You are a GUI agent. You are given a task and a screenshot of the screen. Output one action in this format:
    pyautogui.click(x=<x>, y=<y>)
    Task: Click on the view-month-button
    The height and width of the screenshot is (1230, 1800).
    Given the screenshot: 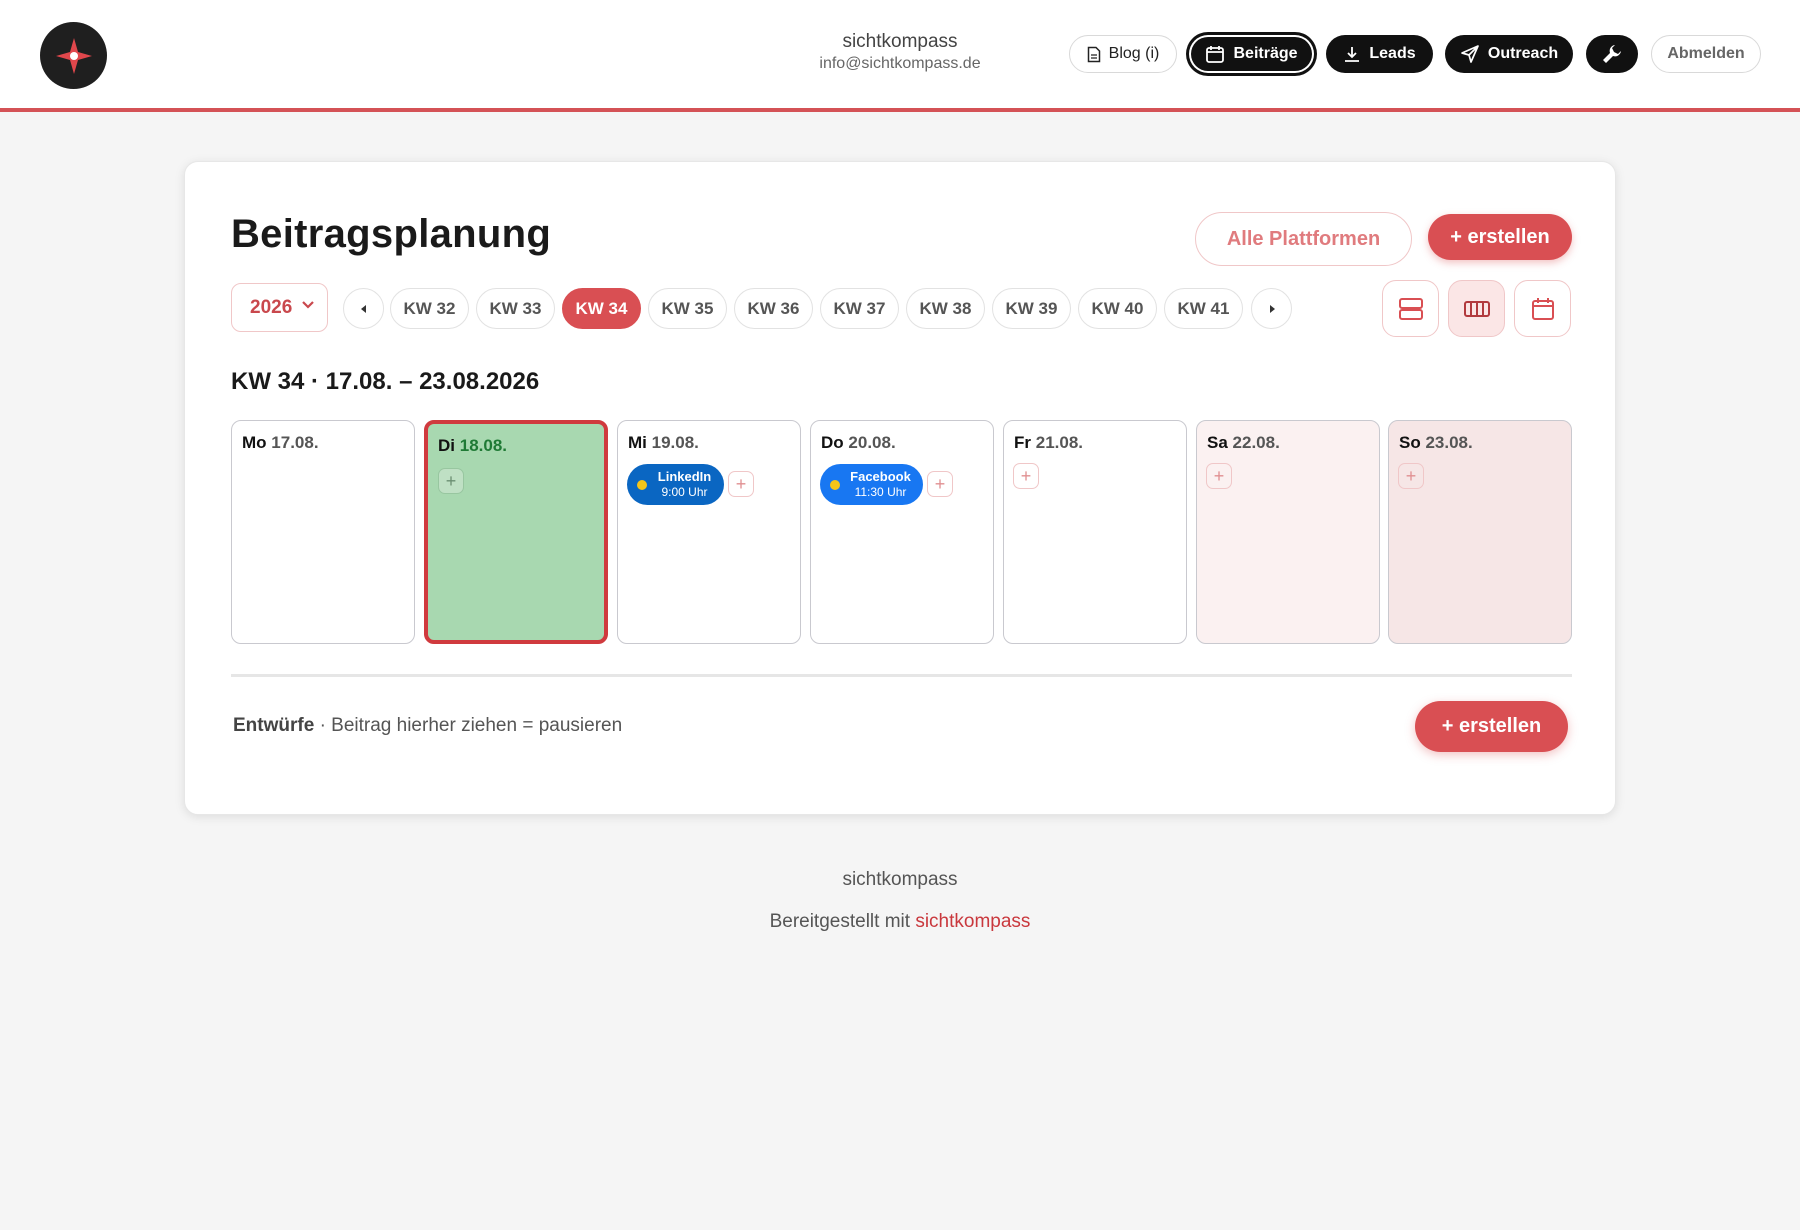 What is the action you would take?
    pyautogui.click(x=1542, y=308)
    